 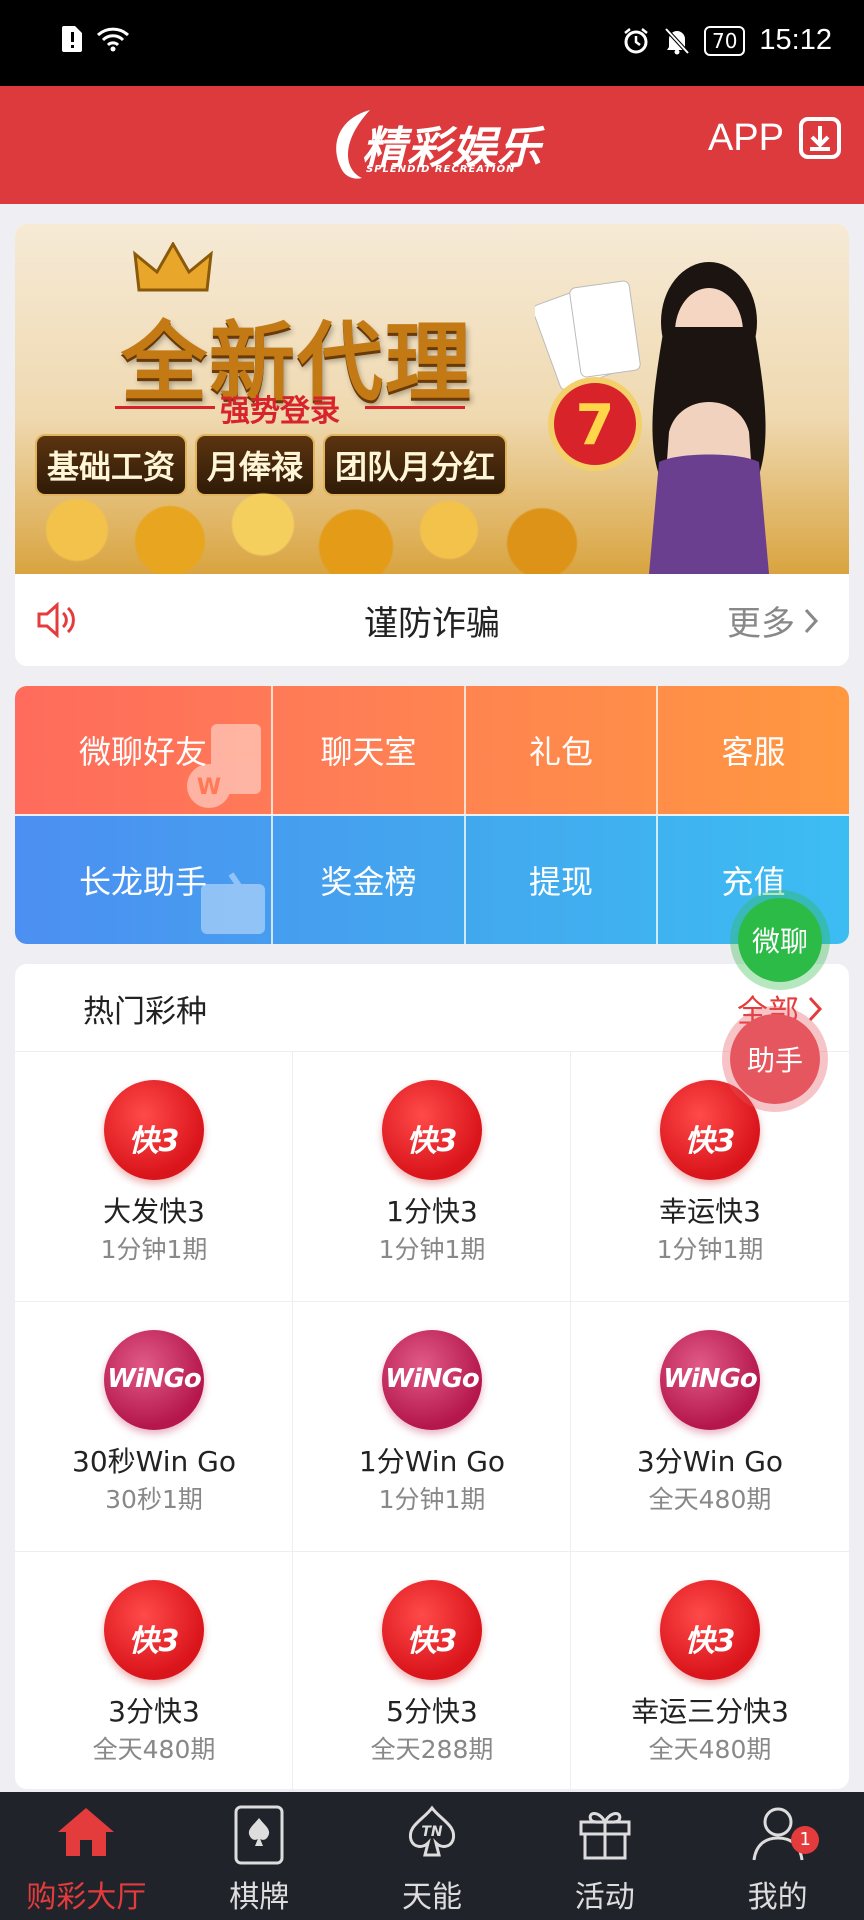 What do you see at coordinates (710, 1461) in the screenshot?
I see `game-name: 3分Win Go` at bounding box center [710, 1461].